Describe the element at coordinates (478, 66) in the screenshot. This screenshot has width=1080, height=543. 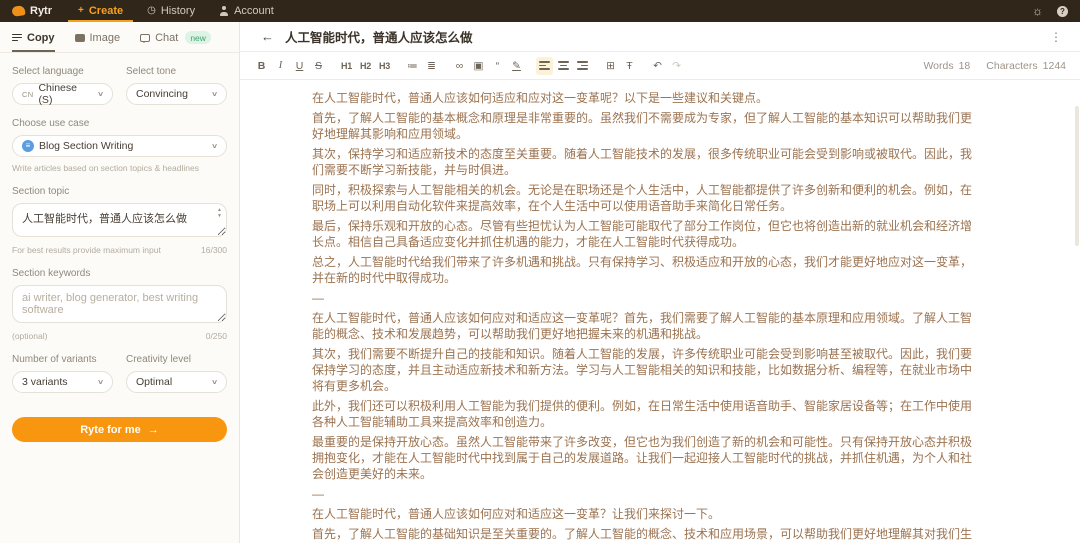
I see `image-button: ▣` at that location.